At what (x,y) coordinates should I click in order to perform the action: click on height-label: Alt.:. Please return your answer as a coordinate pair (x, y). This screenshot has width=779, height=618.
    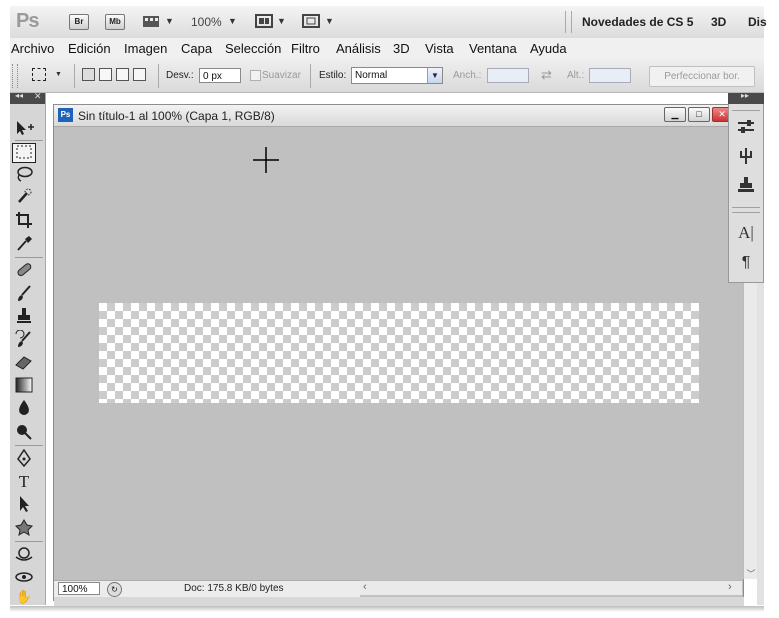
    Looking at the image, I should click on (576, 75).